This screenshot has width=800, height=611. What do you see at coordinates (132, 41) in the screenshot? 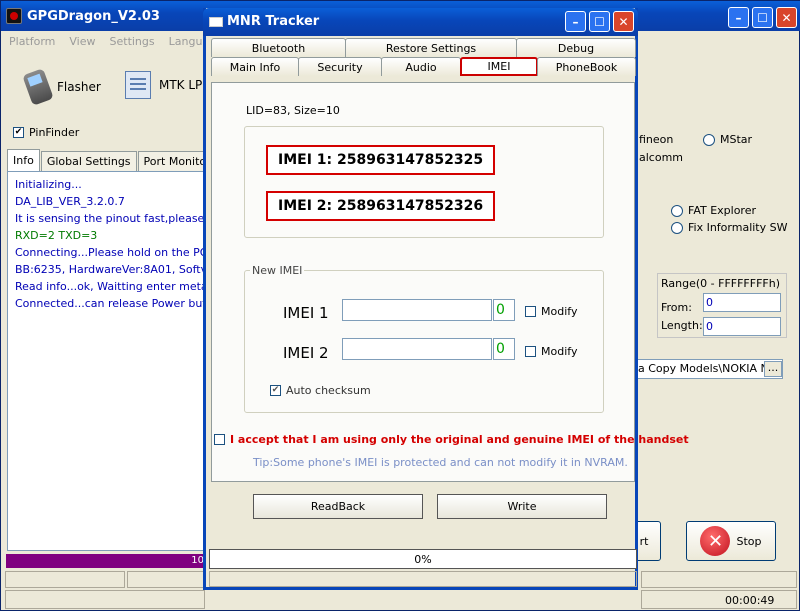
I see `menu-settings: Settings` at bounding box center [132, 41].